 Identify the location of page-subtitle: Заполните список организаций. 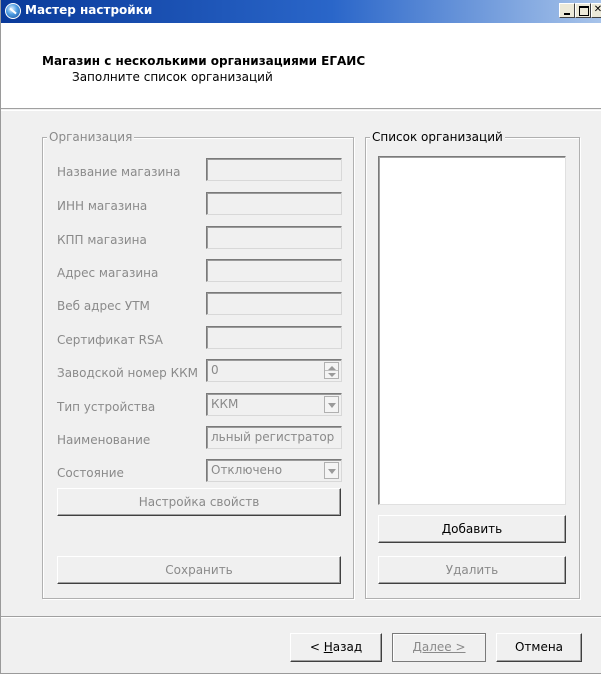
(172, 77).